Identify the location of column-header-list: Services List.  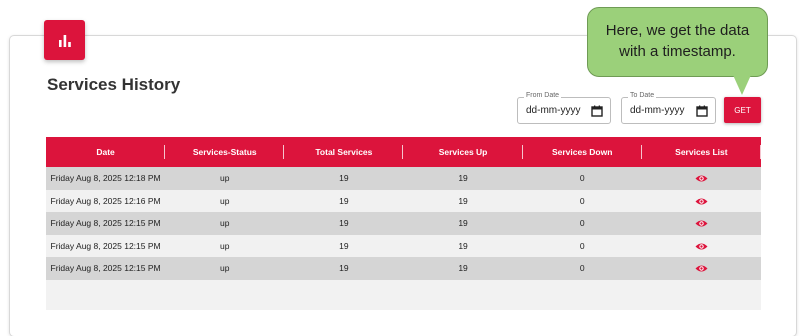
(702, 152).